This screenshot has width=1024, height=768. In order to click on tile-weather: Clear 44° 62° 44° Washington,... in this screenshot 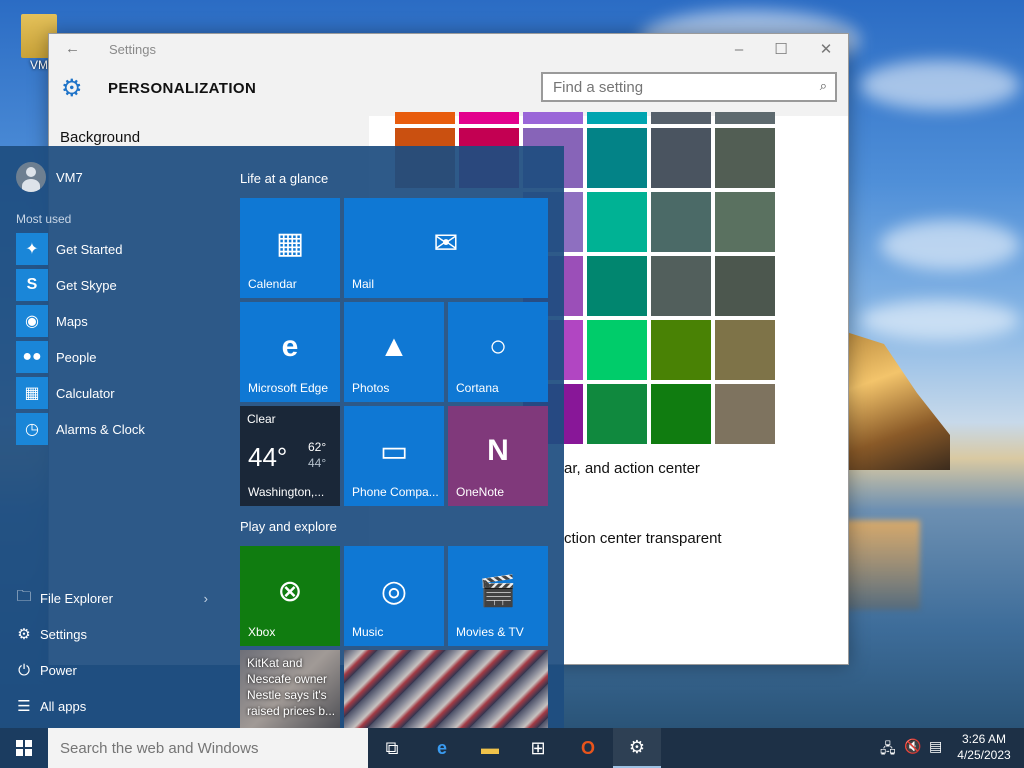, I will do `click(290, 456)`.